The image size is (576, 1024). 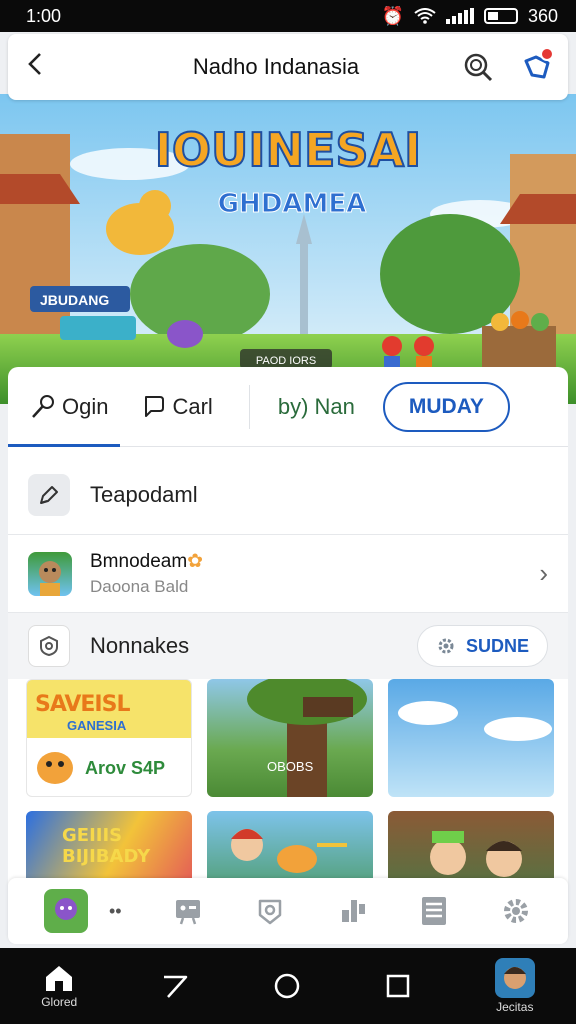 I want to click on app-bar: Nadho Indanasia, so click(x=288, y=67).